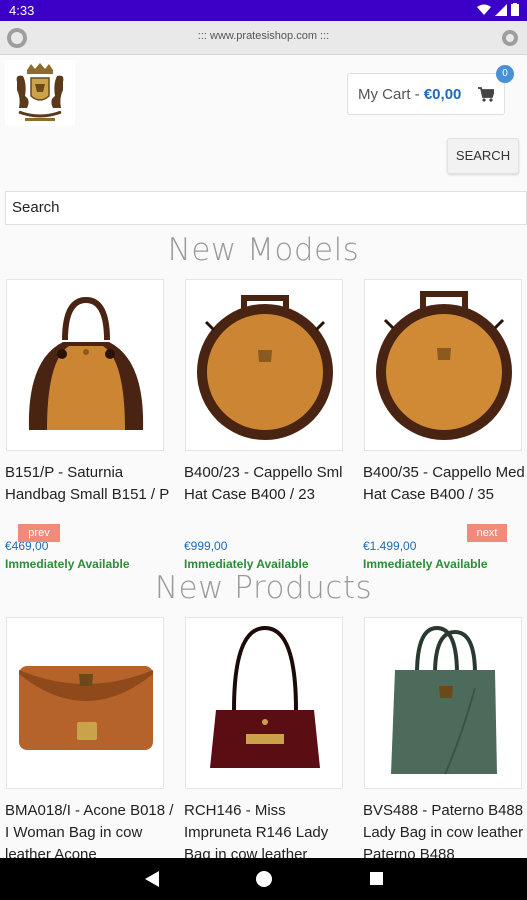  What do you see at coordinates (484, 9) in the screenshot?
I see `wifi-icon` at bounding box center [484, 9].